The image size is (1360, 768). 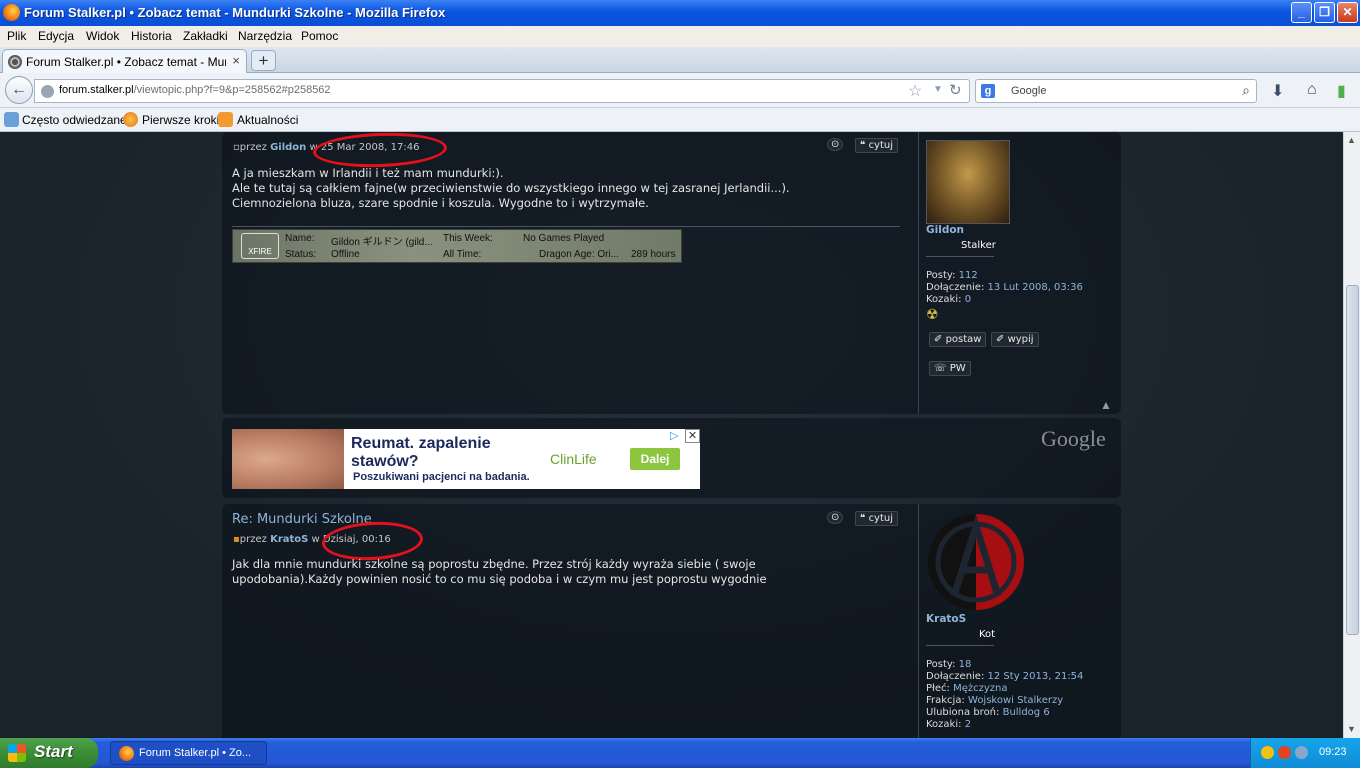 I want to click on ad-close-icon: ✕, so click(x=692, y=436).